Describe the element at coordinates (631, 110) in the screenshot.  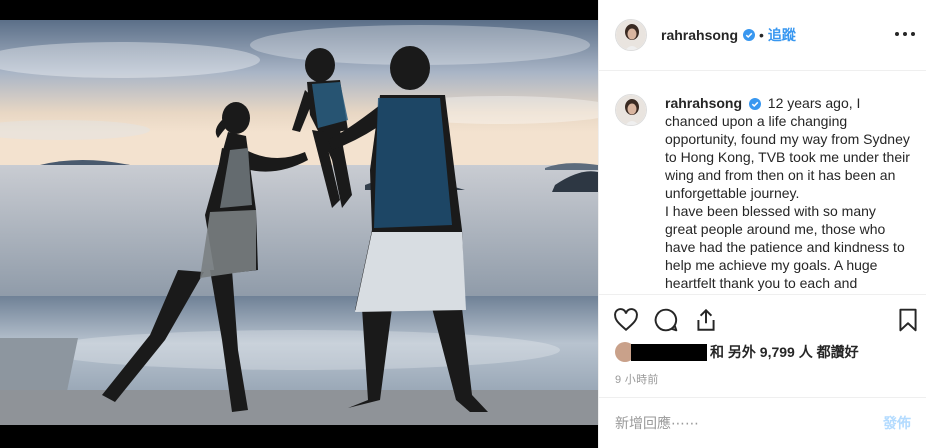
I see `caption-avatar` at that location.